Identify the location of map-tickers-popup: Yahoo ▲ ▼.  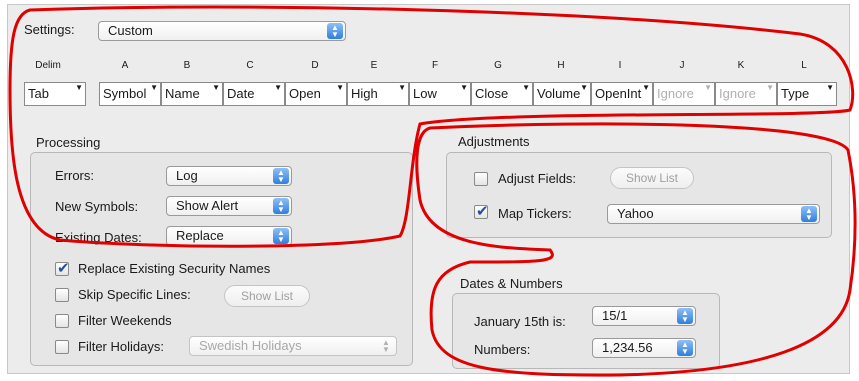
(713, 214).